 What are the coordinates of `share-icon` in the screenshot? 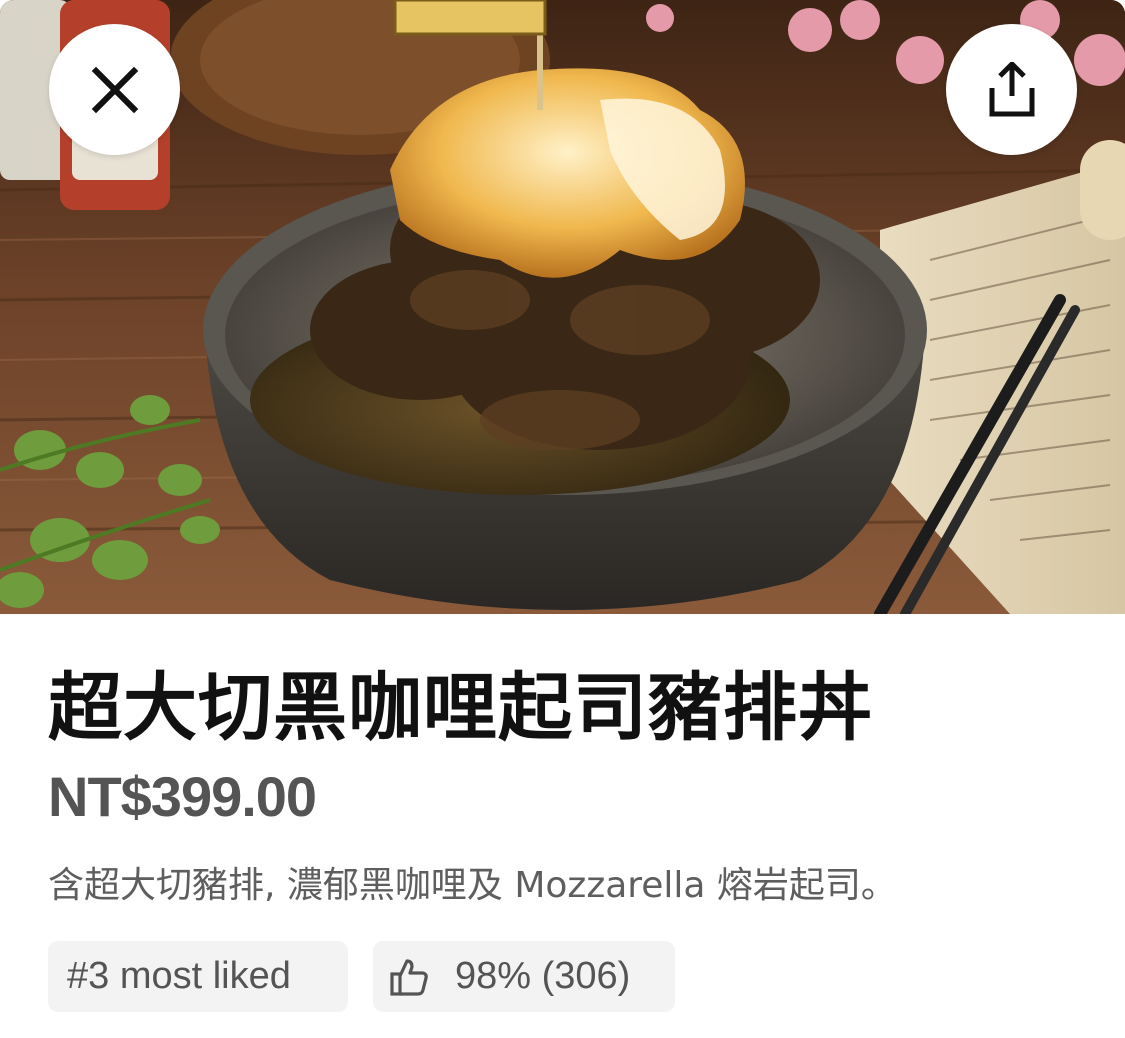 It's located at (1012, 89).